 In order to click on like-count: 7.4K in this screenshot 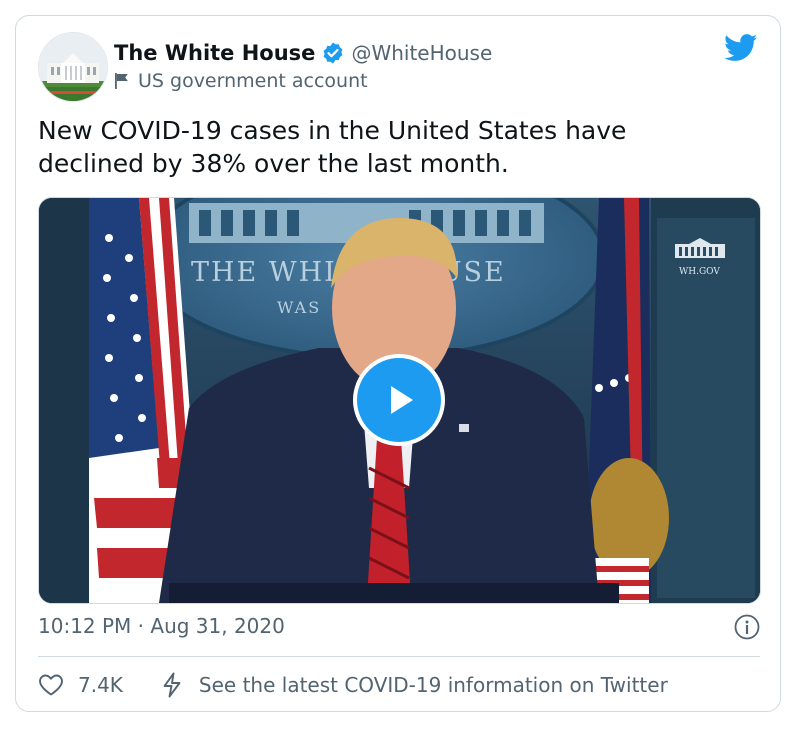, I will do `click(100, 685)`.